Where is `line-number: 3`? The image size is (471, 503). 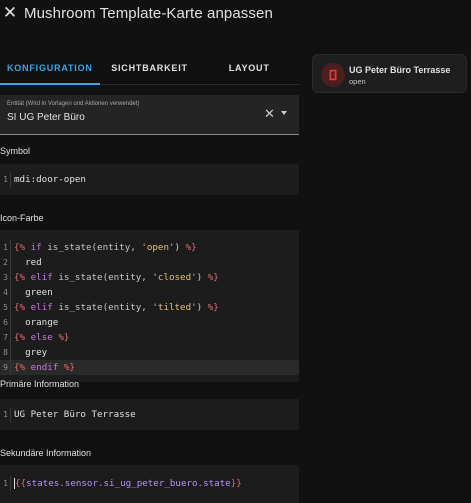
line-number: 3 is located at coordinates (5, 277).